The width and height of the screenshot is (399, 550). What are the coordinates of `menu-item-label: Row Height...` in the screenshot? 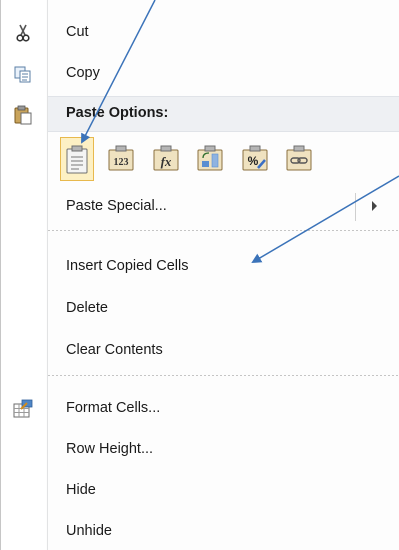 It's located at (110, 449).